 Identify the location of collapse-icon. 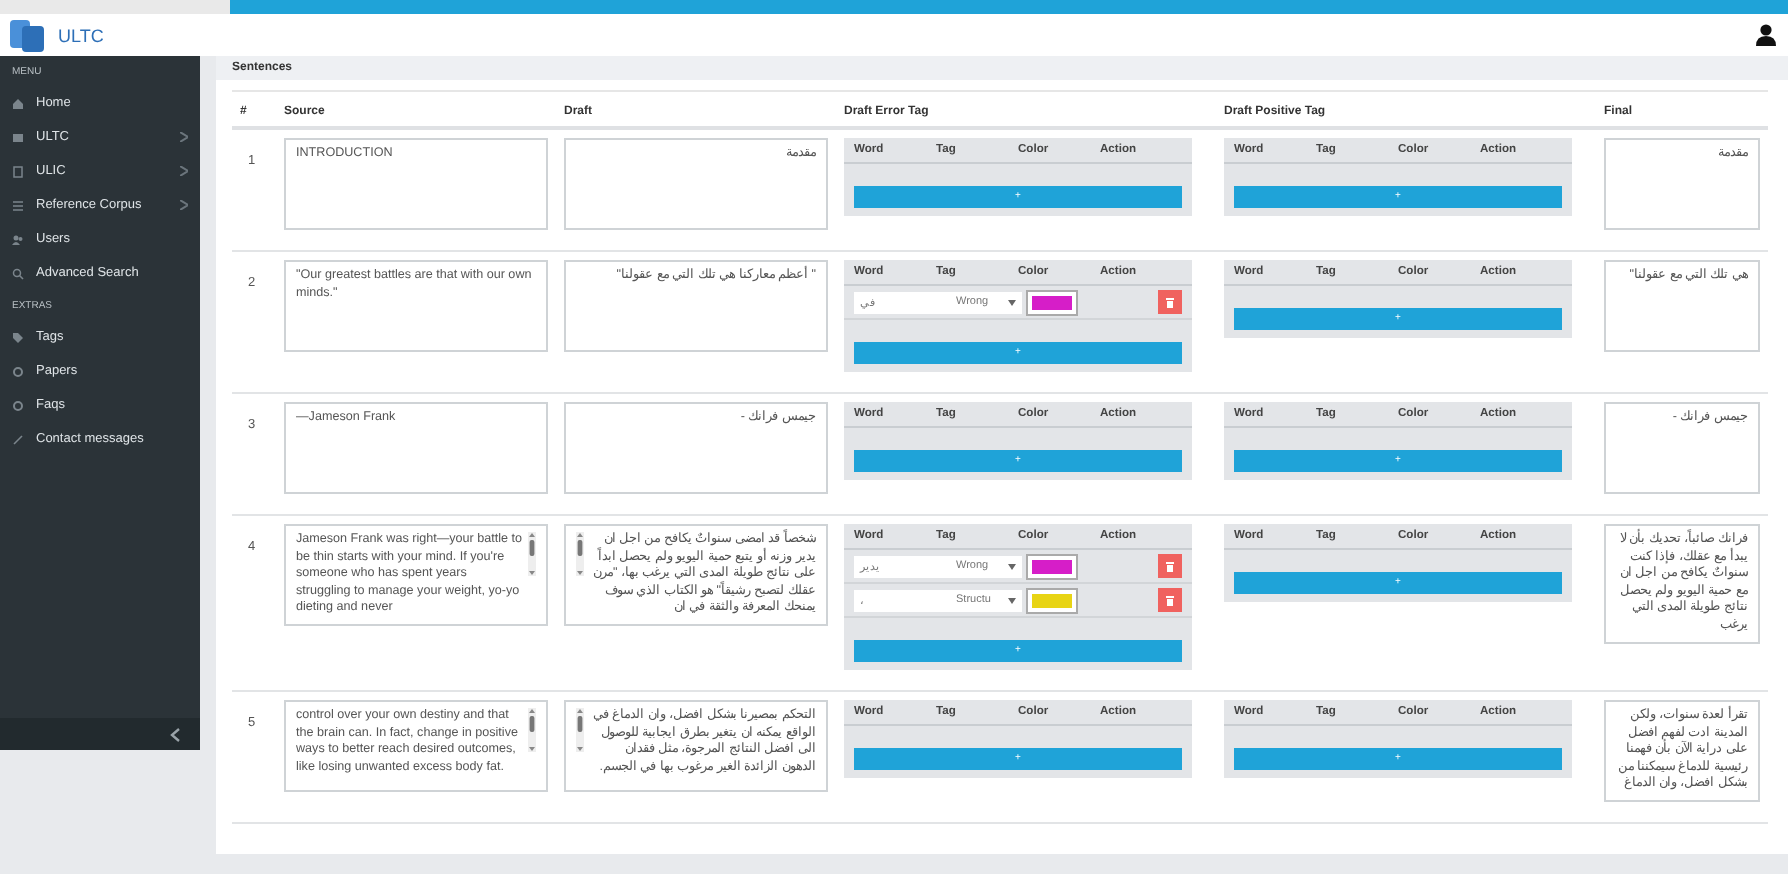
(175, 734).